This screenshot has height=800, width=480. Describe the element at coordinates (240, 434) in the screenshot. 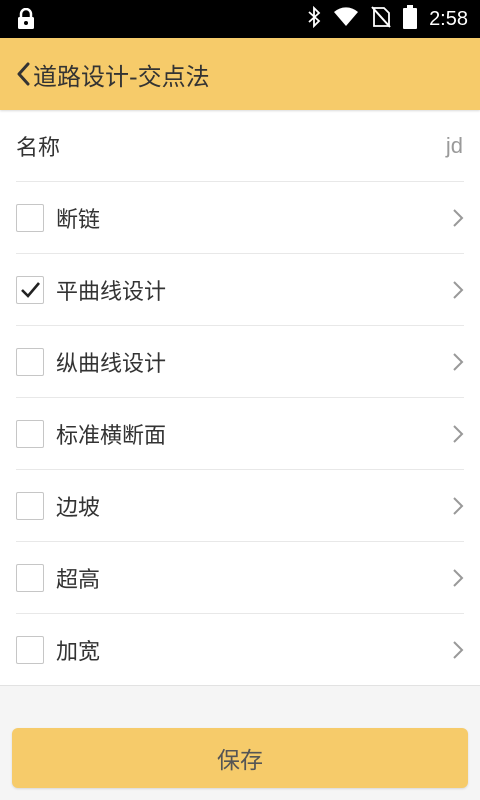

I see `list-item-cross-section: 标准横断面` at that location.